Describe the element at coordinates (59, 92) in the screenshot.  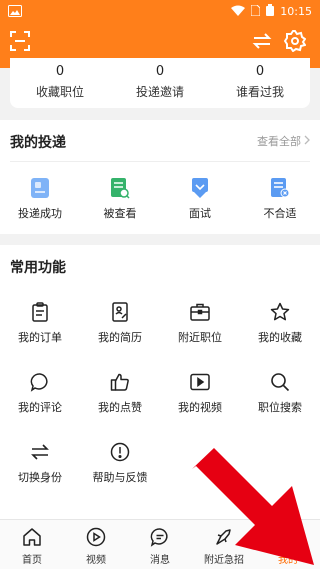
I see `stat-label: 收藏职位` at that location.